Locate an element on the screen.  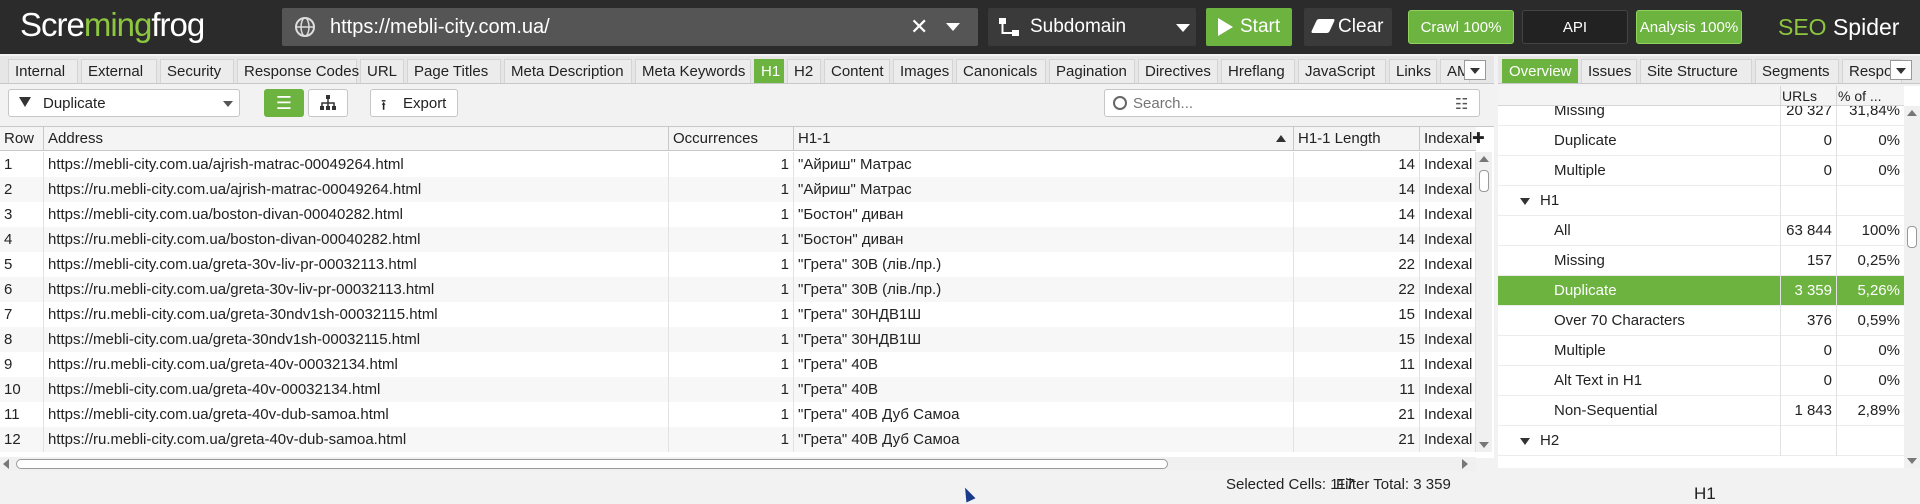
clear-button: Clear is located at coordinates (1348, 27).